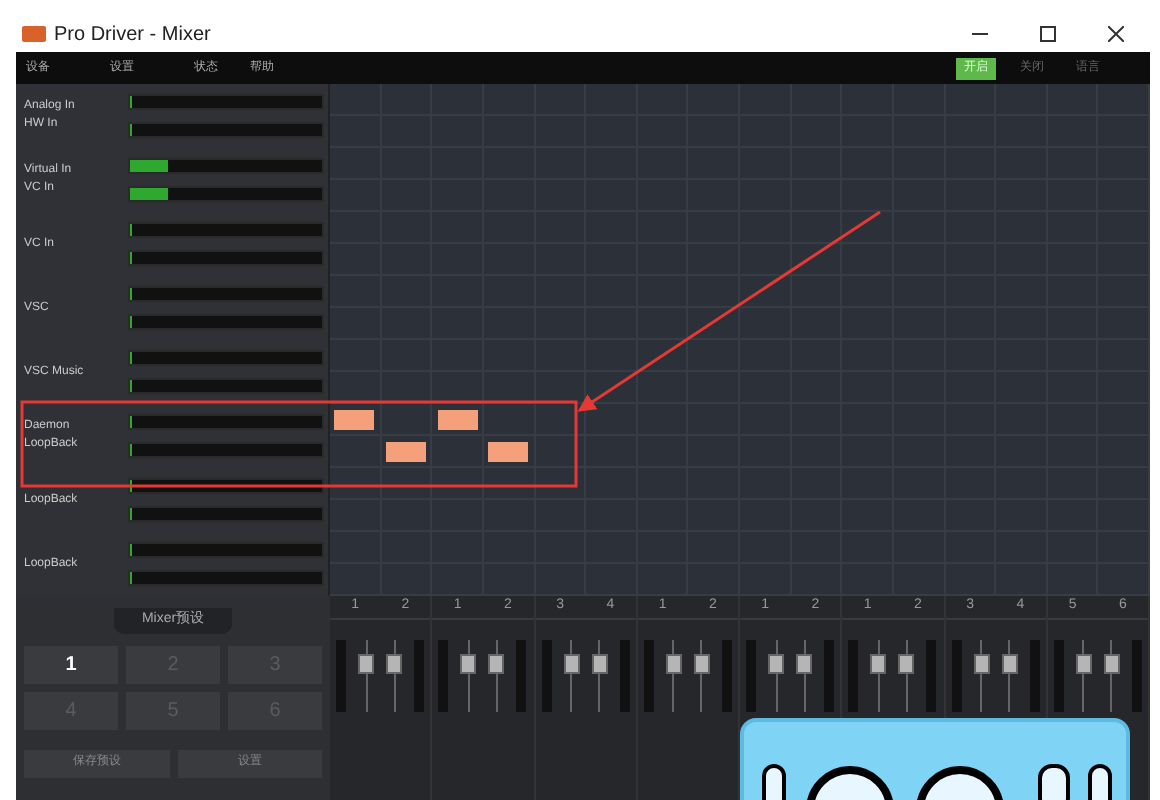  Describe the element at coordinates (132, 35) in the screenshot. I see `window-title: Pro Driver - Mixer` at that location.